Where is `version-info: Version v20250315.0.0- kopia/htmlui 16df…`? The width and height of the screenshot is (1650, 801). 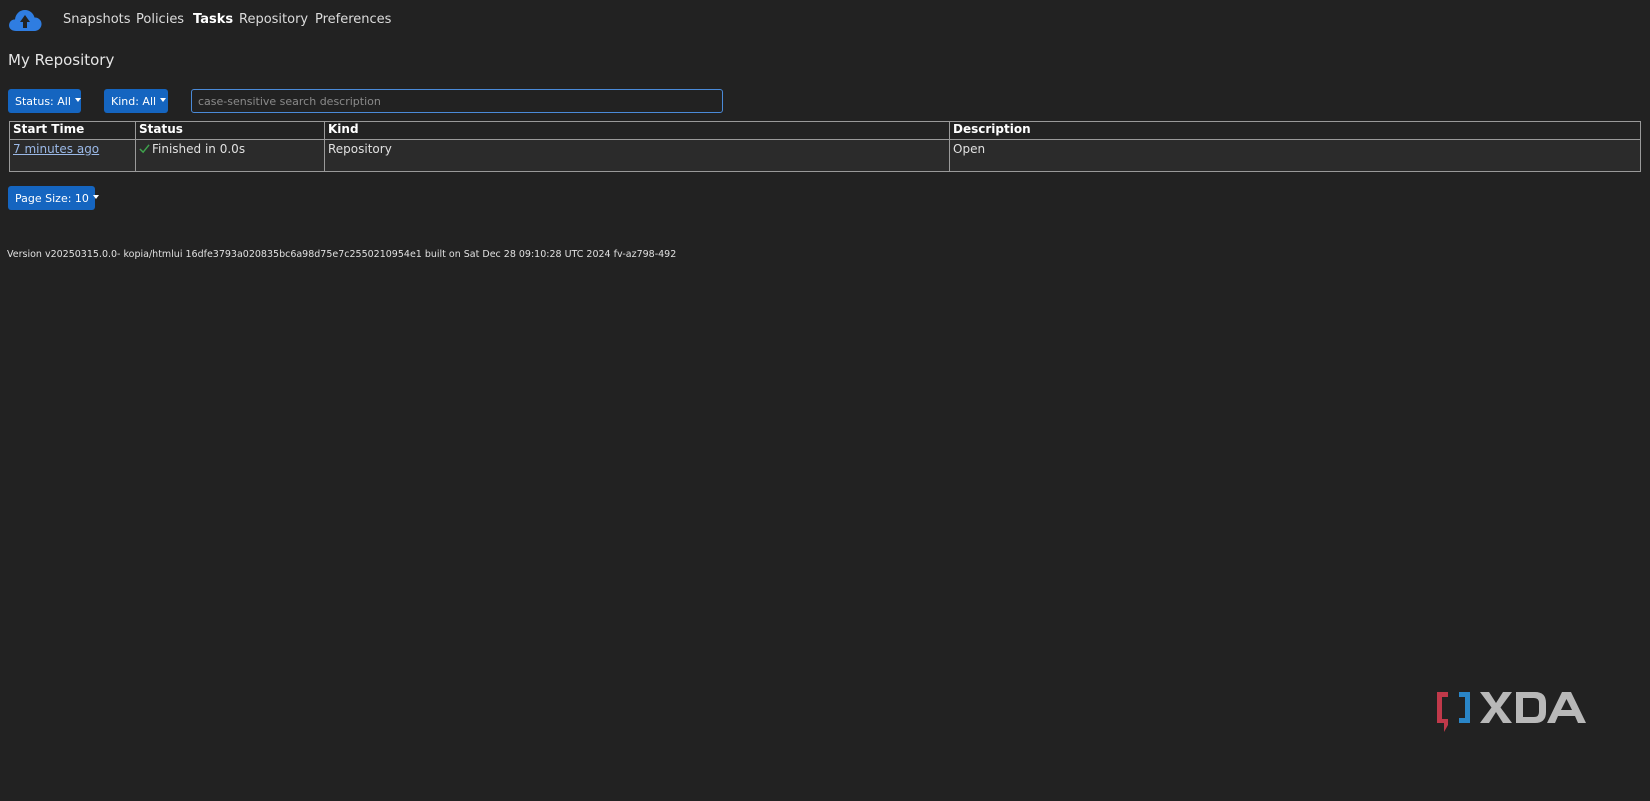 version-info: Version v20250315.0.0- kopia/htmlui 16df… is located at coordinates (342, 254).